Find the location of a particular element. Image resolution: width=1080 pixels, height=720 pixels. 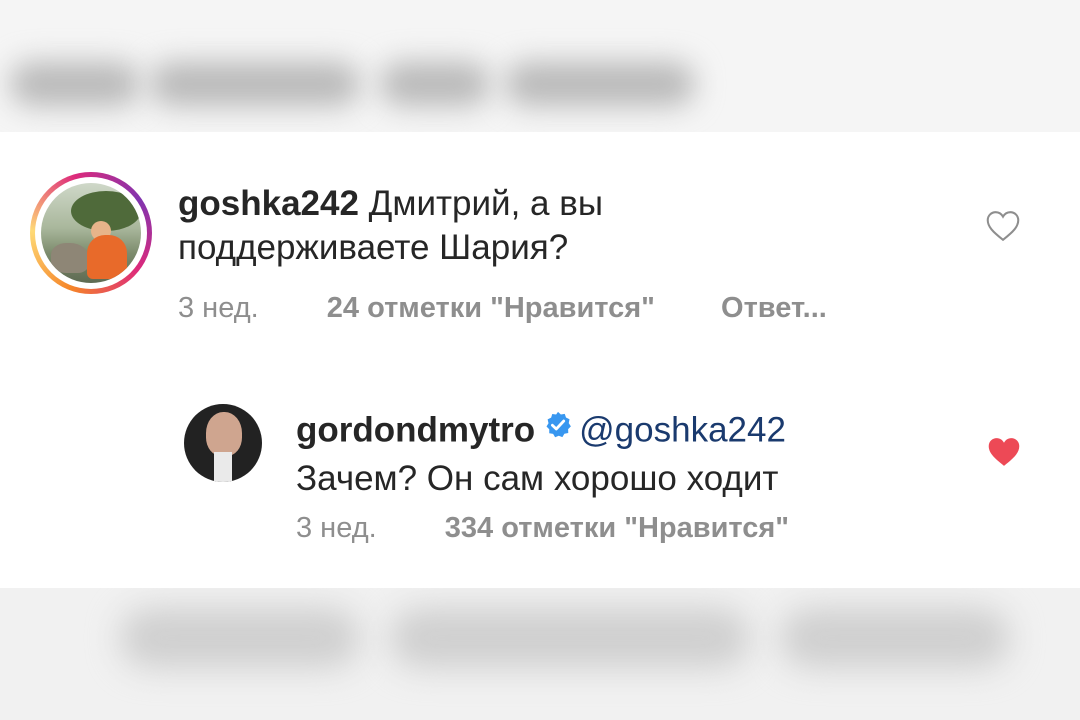

comment-text-line1: Дмитрий, а вы is located at coordinates (485, 203).